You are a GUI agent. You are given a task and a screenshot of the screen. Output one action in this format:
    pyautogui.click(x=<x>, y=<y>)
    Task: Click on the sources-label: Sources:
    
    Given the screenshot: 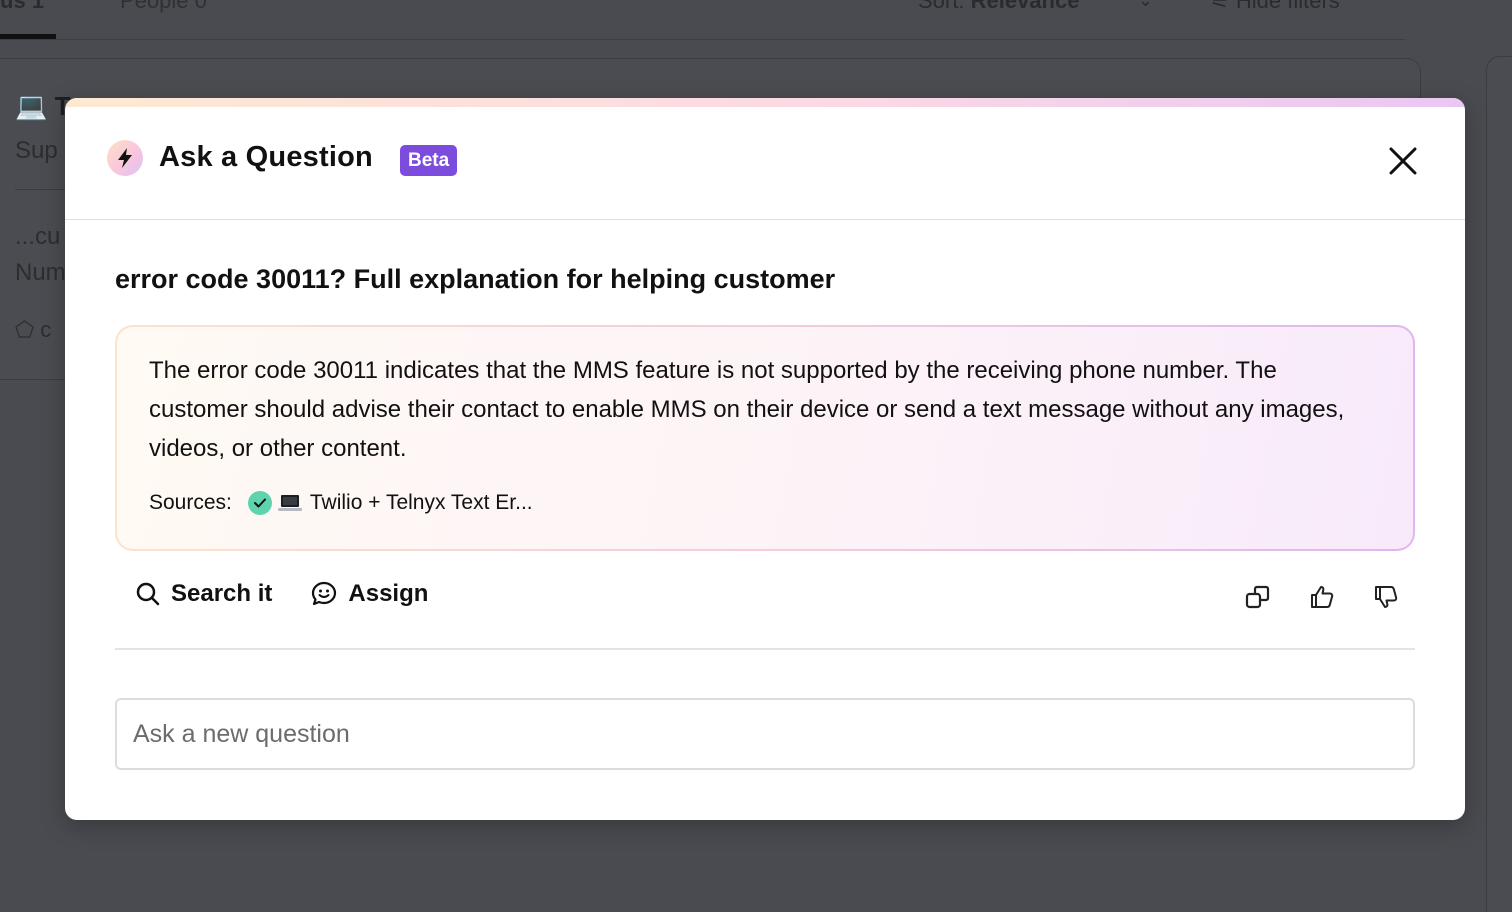 What is the action you would take?
    pyautogui.click(x=190, y=502)
    